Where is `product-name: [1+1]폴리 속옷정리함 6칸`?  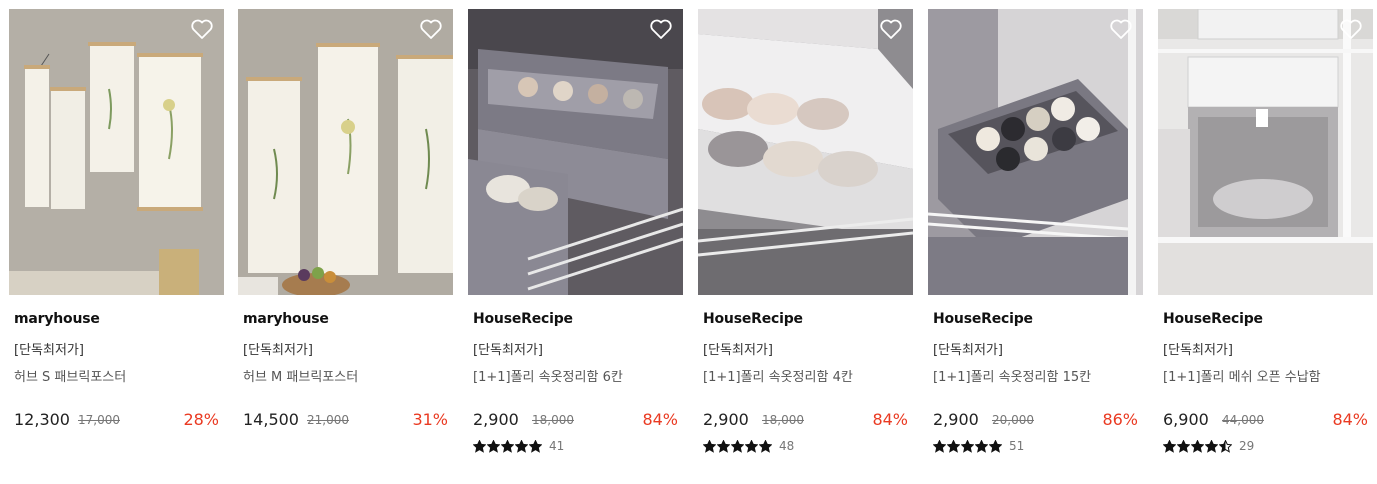 product-name: [1+1]폴리 속옷정리함 6칸 is located at coordinates (548, 375).